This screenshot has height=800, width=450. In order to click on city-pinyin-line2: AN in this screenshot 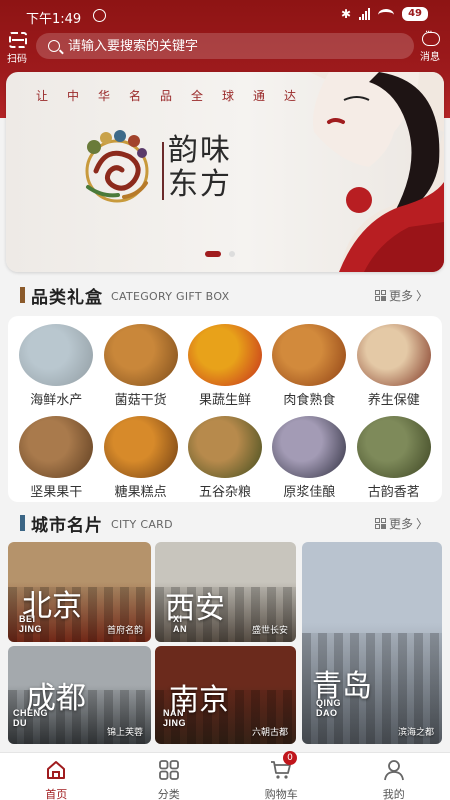, I will do `click(180, 629)`.